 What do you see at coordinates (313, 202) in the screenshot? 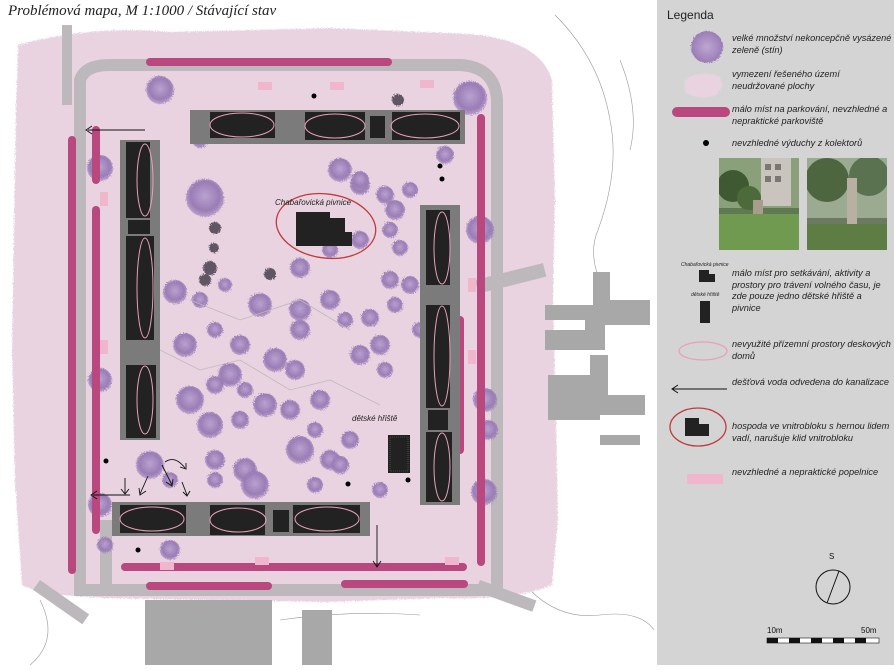
I see `pub-label: Chabařovická pivnice` at bounding box center [313, 202].